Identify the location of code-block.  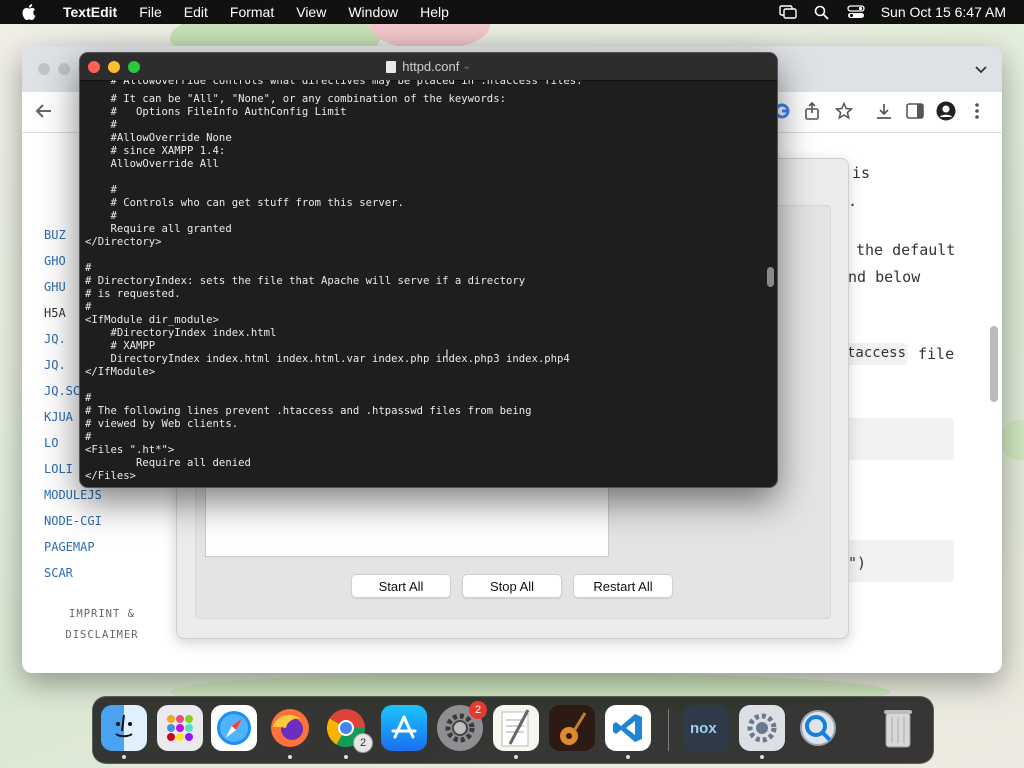
(897, 439).